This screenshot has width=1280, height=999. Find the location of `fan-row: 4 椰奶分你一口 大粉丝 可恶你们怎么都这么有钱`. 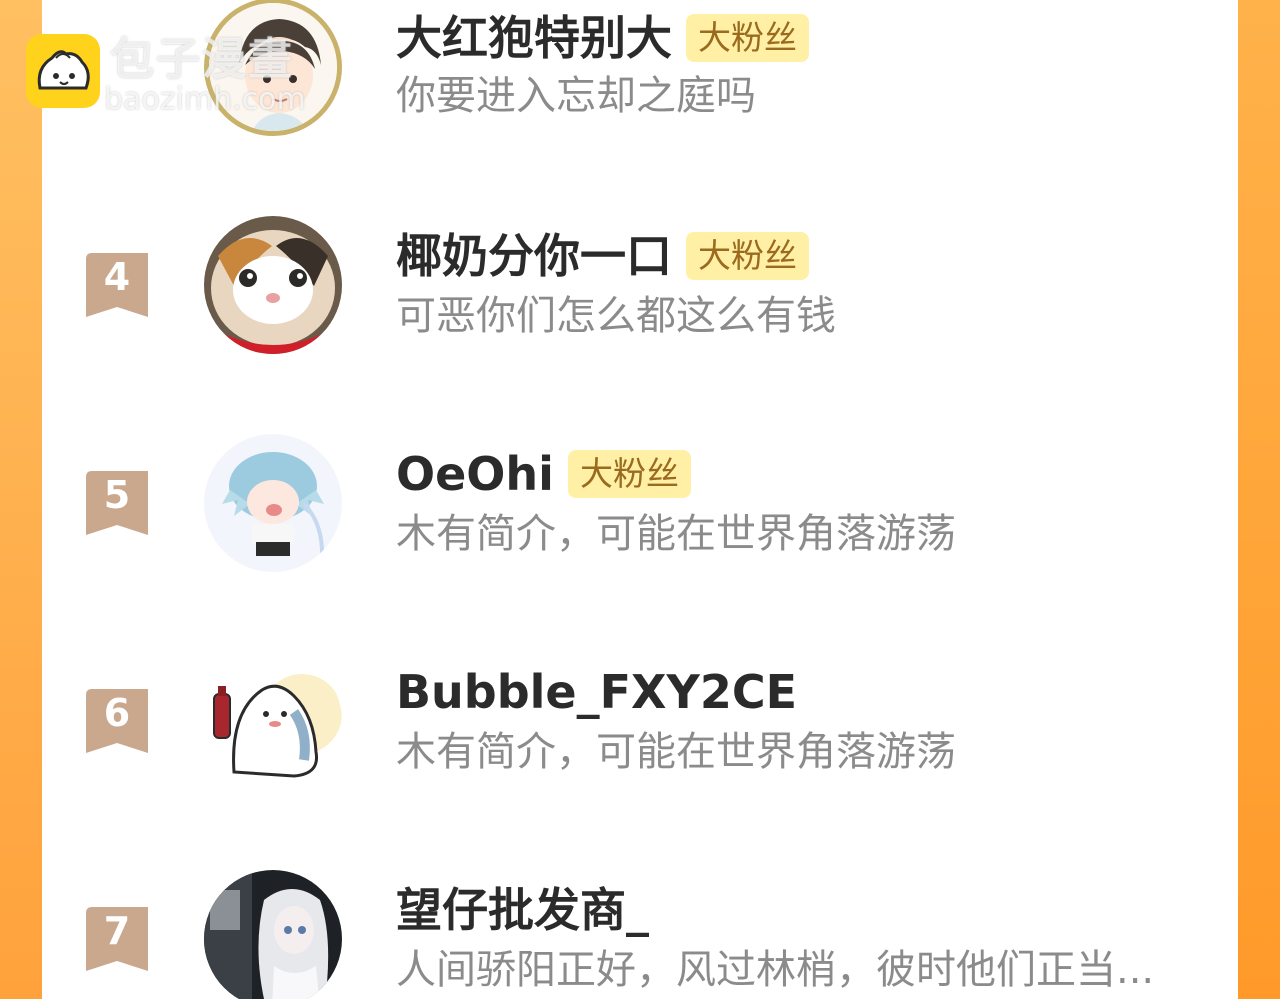

fan-row: 4 椰奶分你一口 大粉丝 可恶你们怎么都这么有钱 is located at coordinates (640, 291).